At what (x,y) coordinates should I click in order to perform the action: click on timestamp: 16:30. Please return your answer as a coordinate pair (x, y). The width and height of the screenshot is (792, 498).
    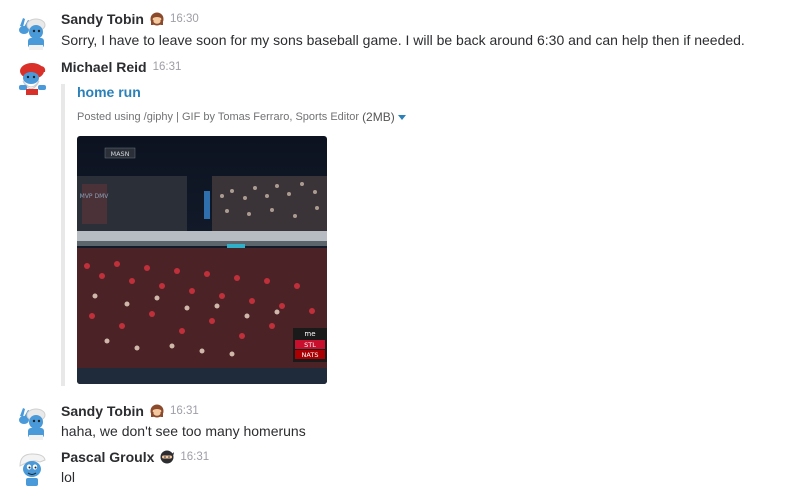
    Looking at the image, I should click on (184, 19).